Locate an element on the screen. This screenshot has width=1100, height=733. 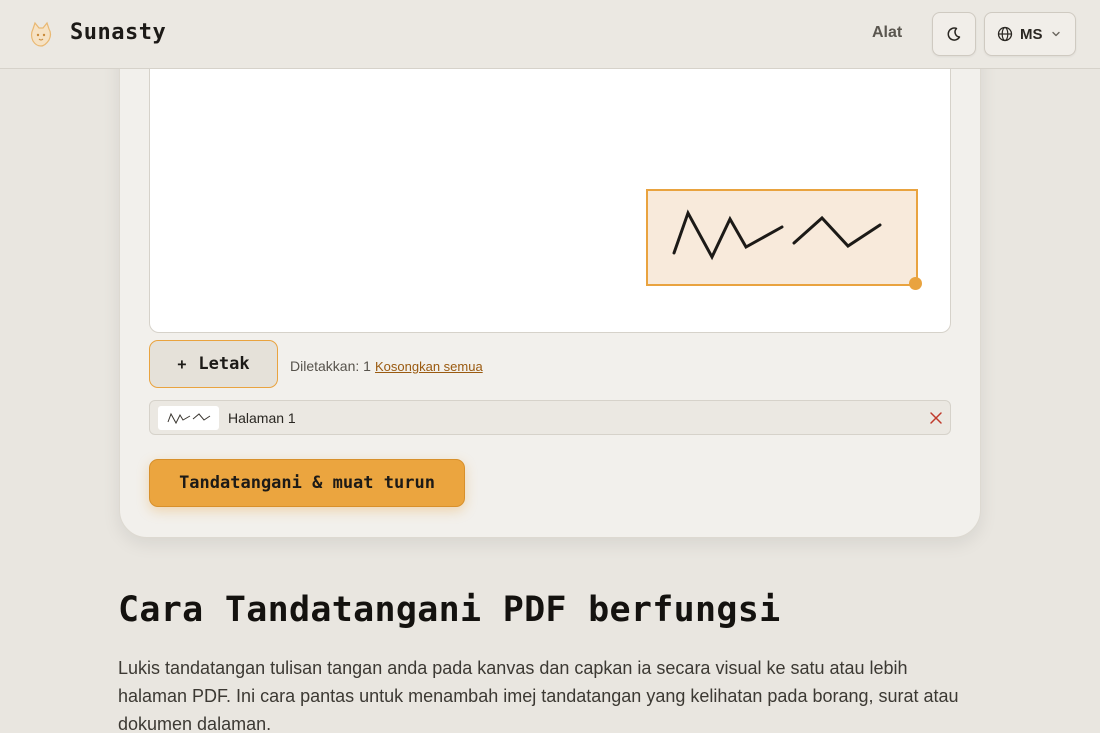
language-select-button: MS is located at coordinates (1030, 34).